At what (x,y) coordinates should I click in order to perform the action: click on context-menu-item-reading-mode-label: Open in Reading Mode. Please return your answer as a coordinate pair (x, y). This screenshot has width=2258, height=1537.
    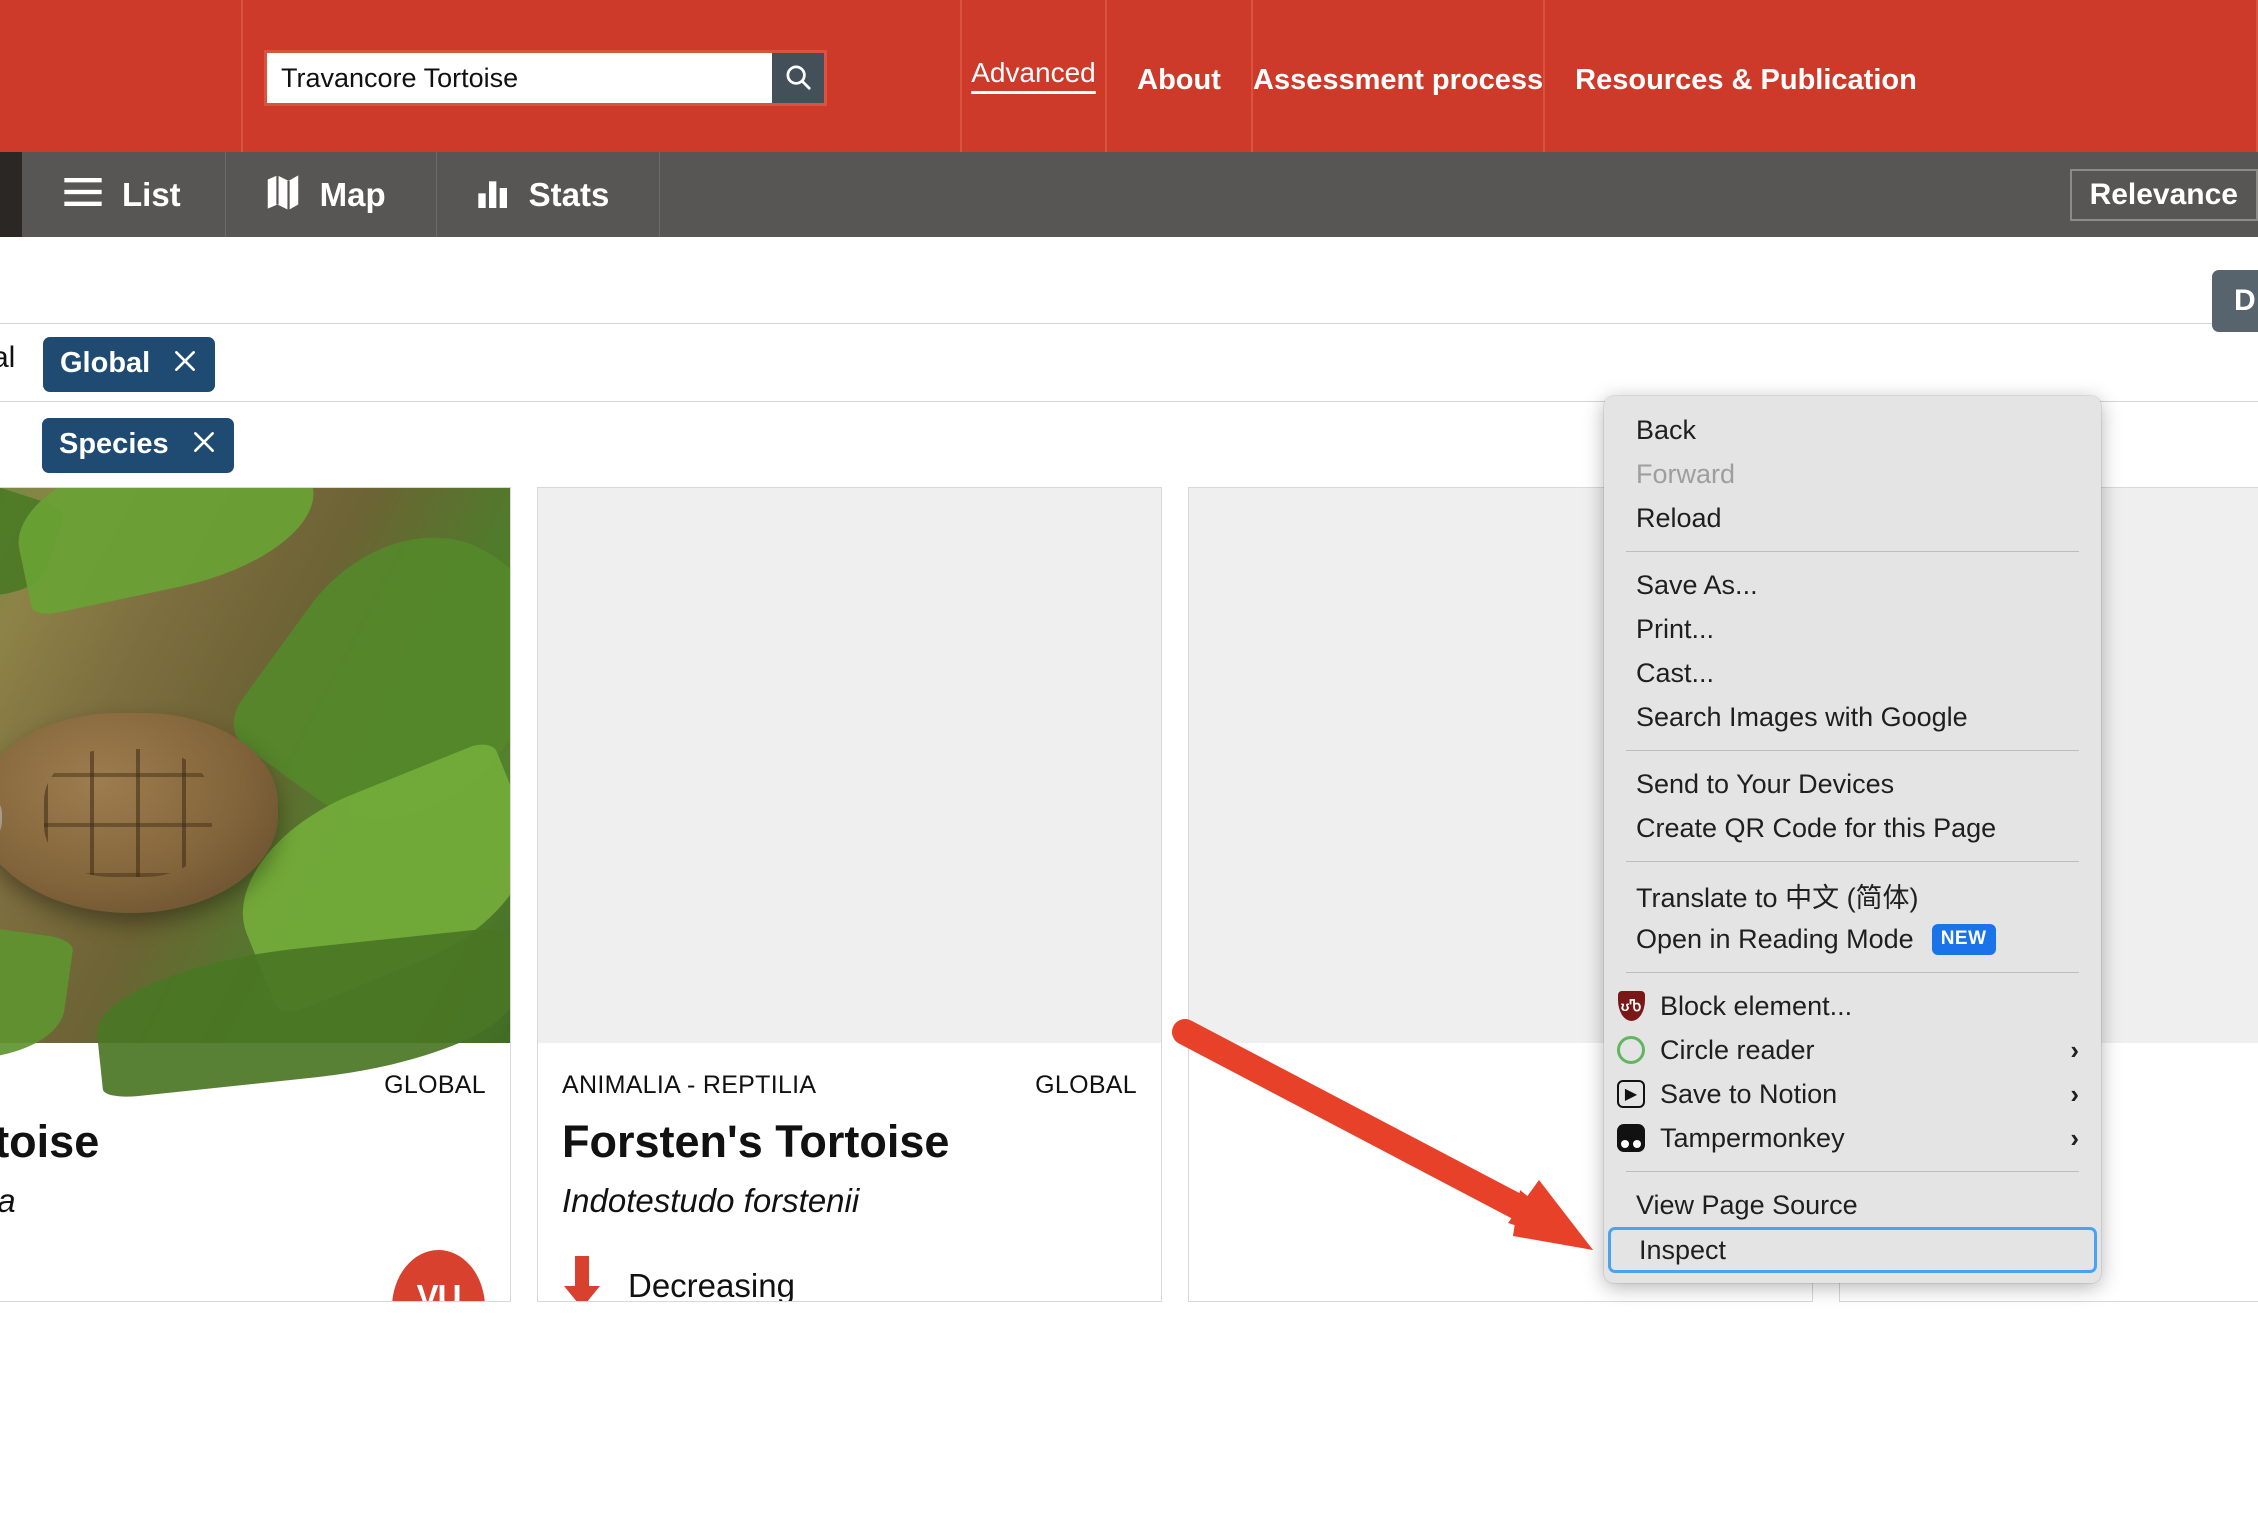
    Looking at the image, I should click on (1775, 938).